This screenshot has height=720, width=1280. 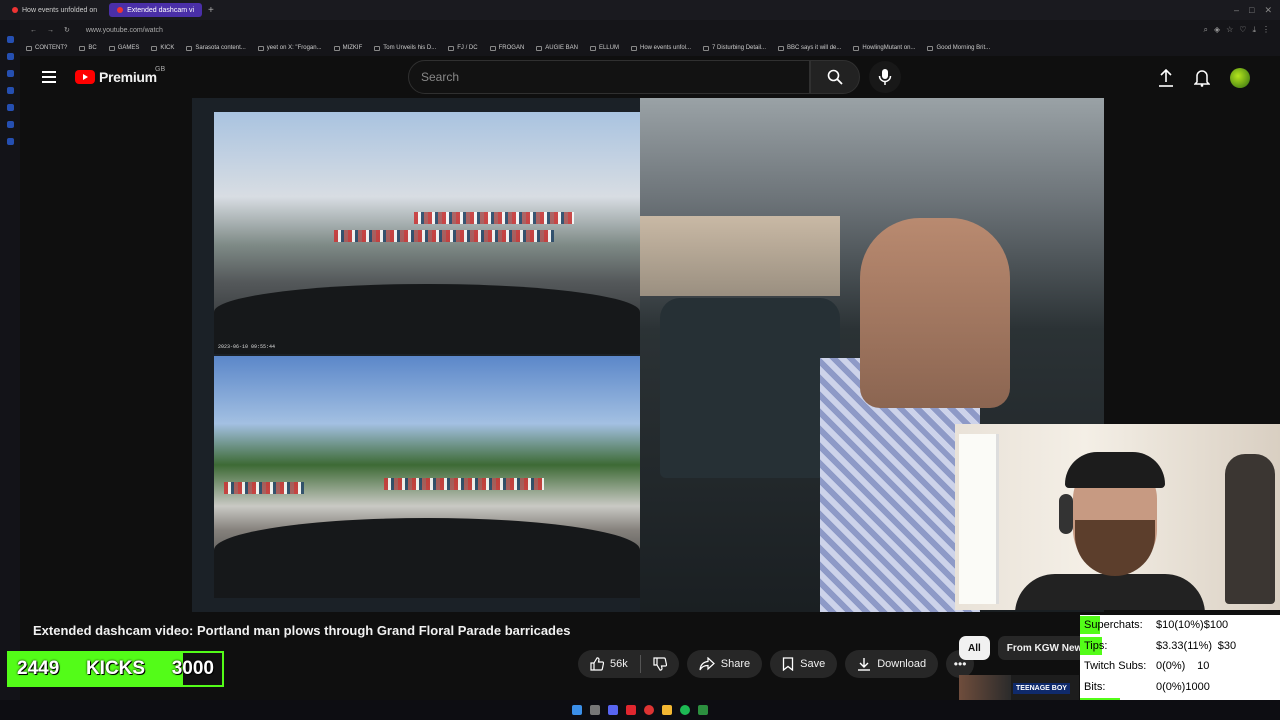 I want to click on youtube-premium-logo: Premium GB, so click(x=120, y=75).